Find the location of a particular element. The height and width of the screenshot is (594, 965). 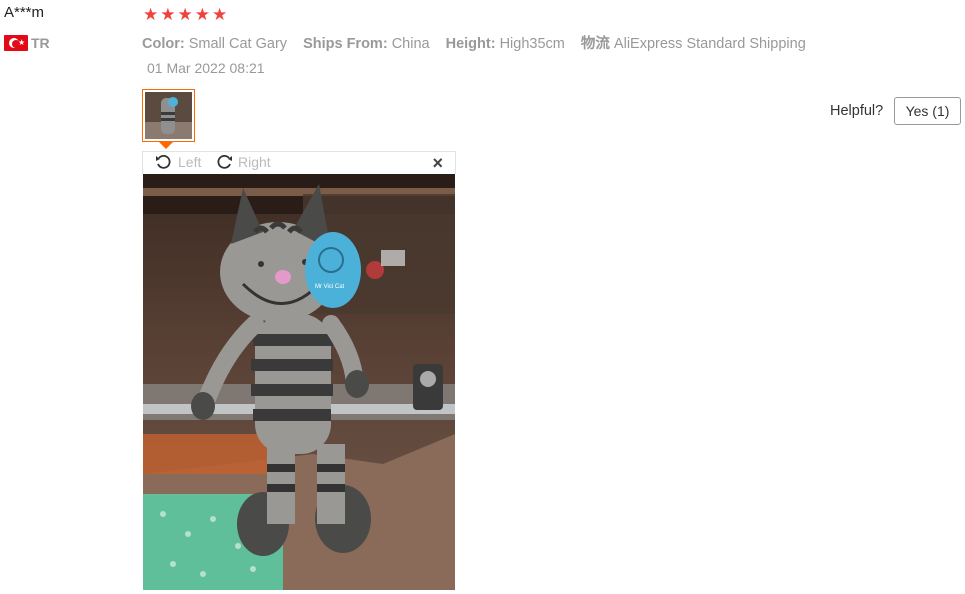

rotate-left-label: Left is located at coordinates (190, 162).